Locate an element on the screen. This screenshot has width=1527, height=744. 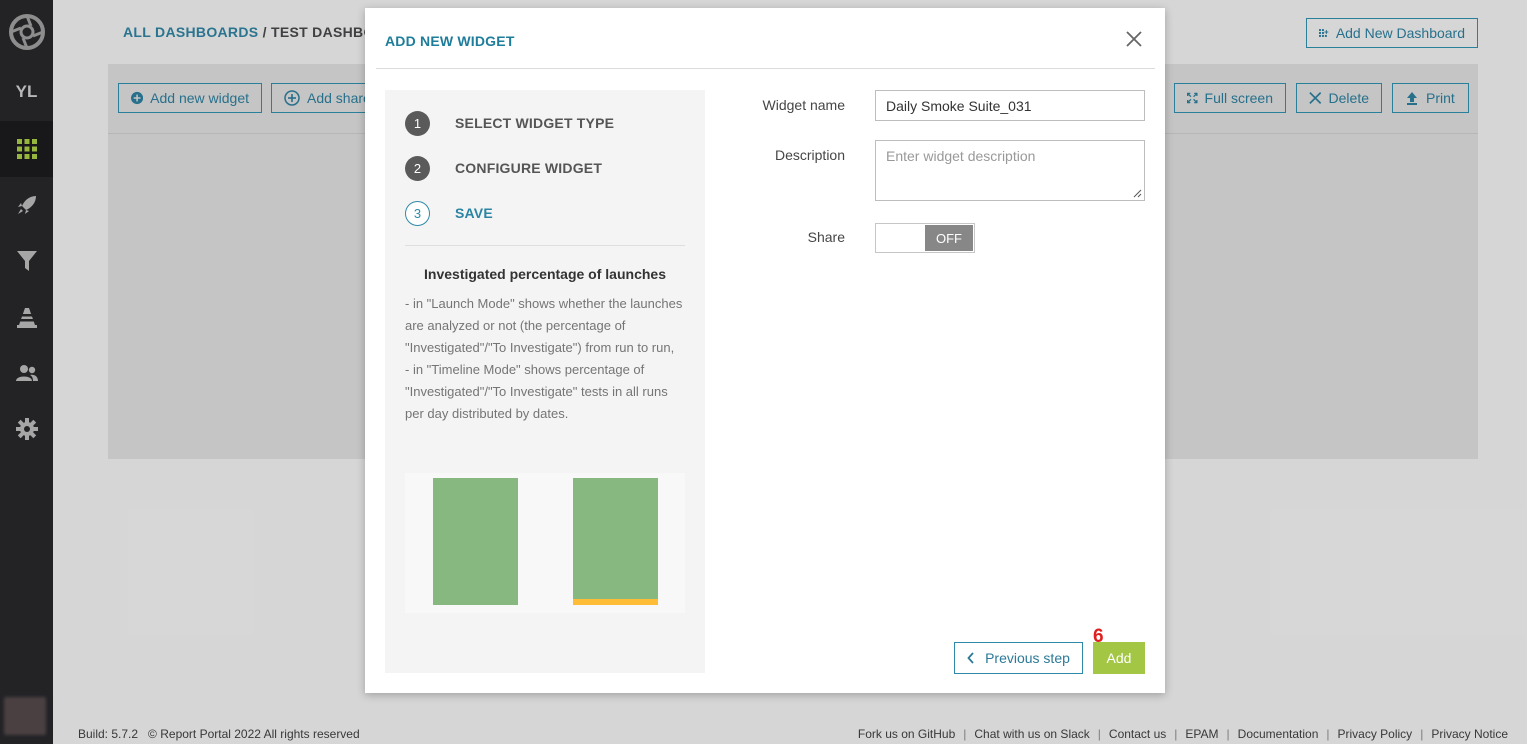
wizard-step-2: 2 CONFIGURE WIDGET is located at coordinates (503, 168).